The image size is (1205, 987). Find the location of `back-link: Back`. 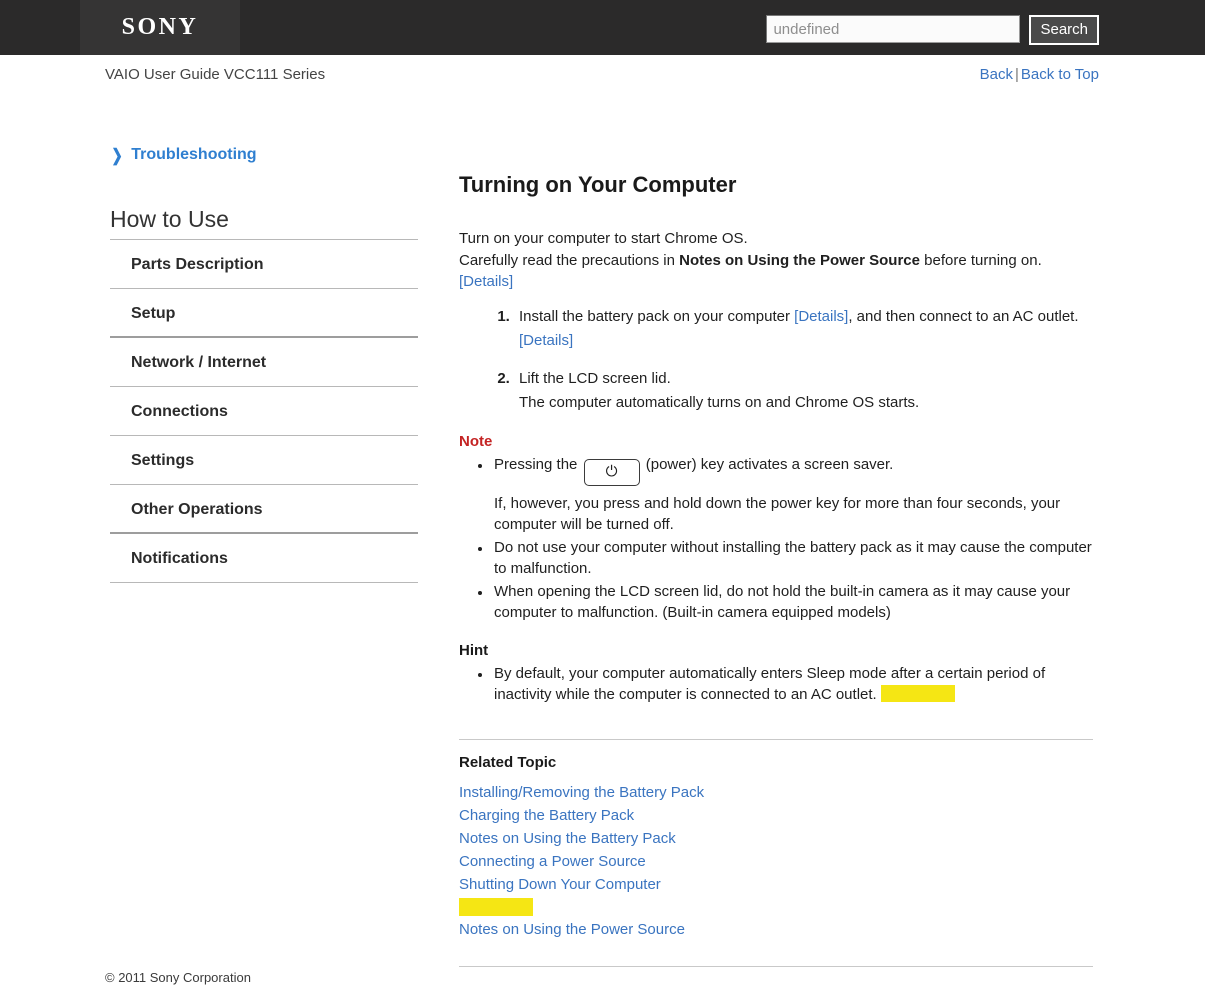

back-link: Back is located at coordinates (996, 74).